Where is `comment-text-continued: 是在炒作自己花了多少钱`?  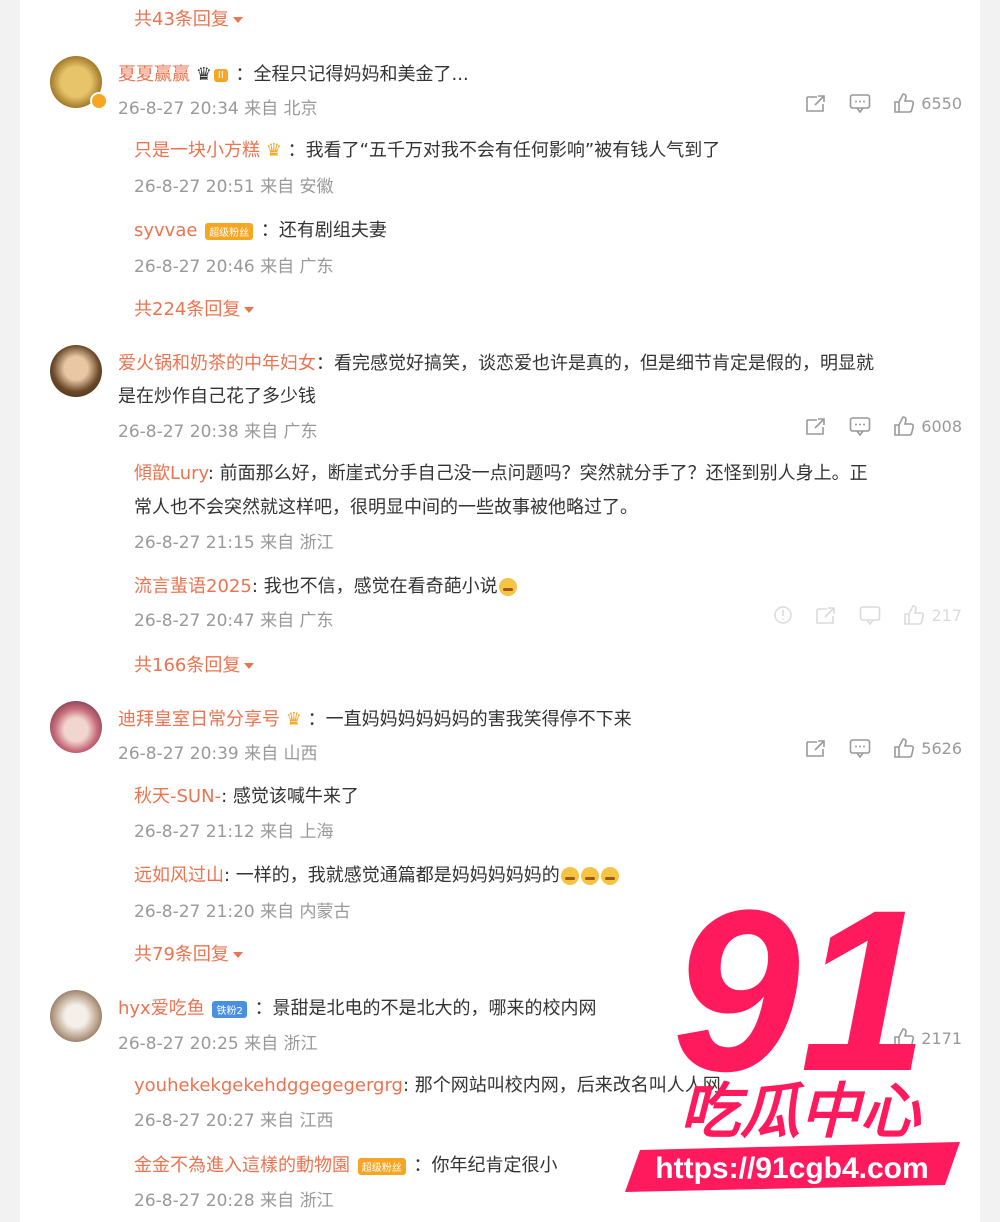
comment-text-continued: 是在炒作自己花了多少钱 is located at coordinates (217, 396).